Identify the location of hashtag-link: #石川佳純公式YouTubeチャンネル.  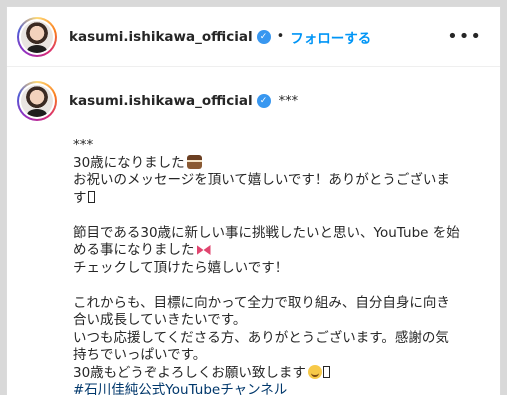
(283, 388).